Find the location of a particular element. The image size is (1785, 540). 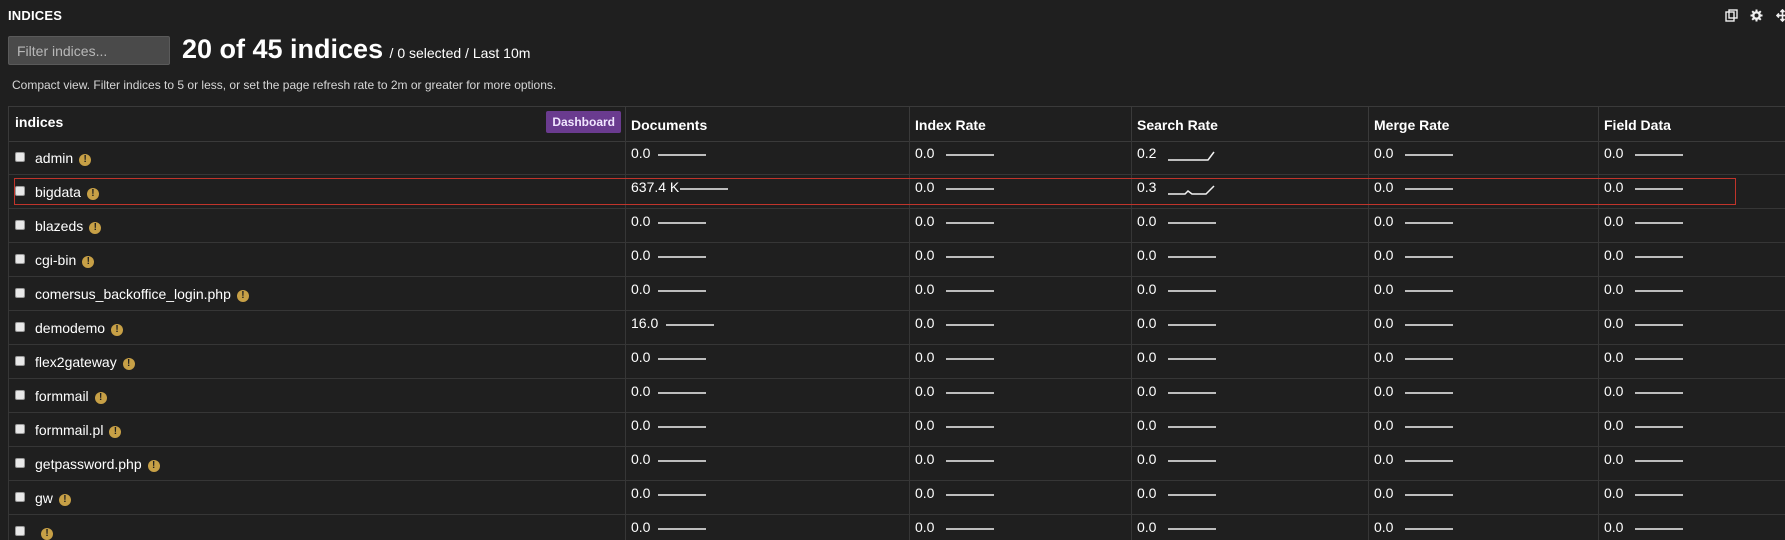

index-name: comersus_backoffice_login.php! is located at coordinates (142, 294).